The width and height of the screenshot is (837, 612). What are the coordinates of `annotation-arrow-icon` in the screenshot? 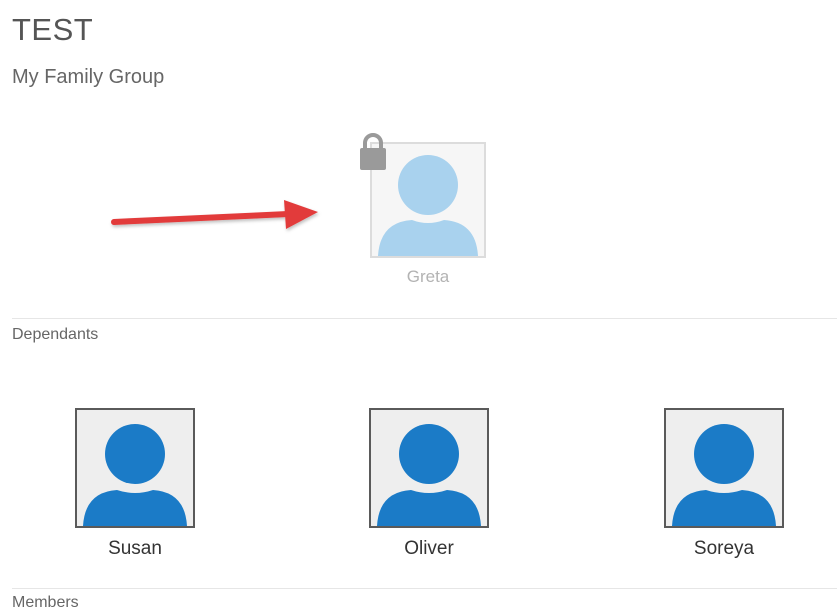 It's located at (214, 214).